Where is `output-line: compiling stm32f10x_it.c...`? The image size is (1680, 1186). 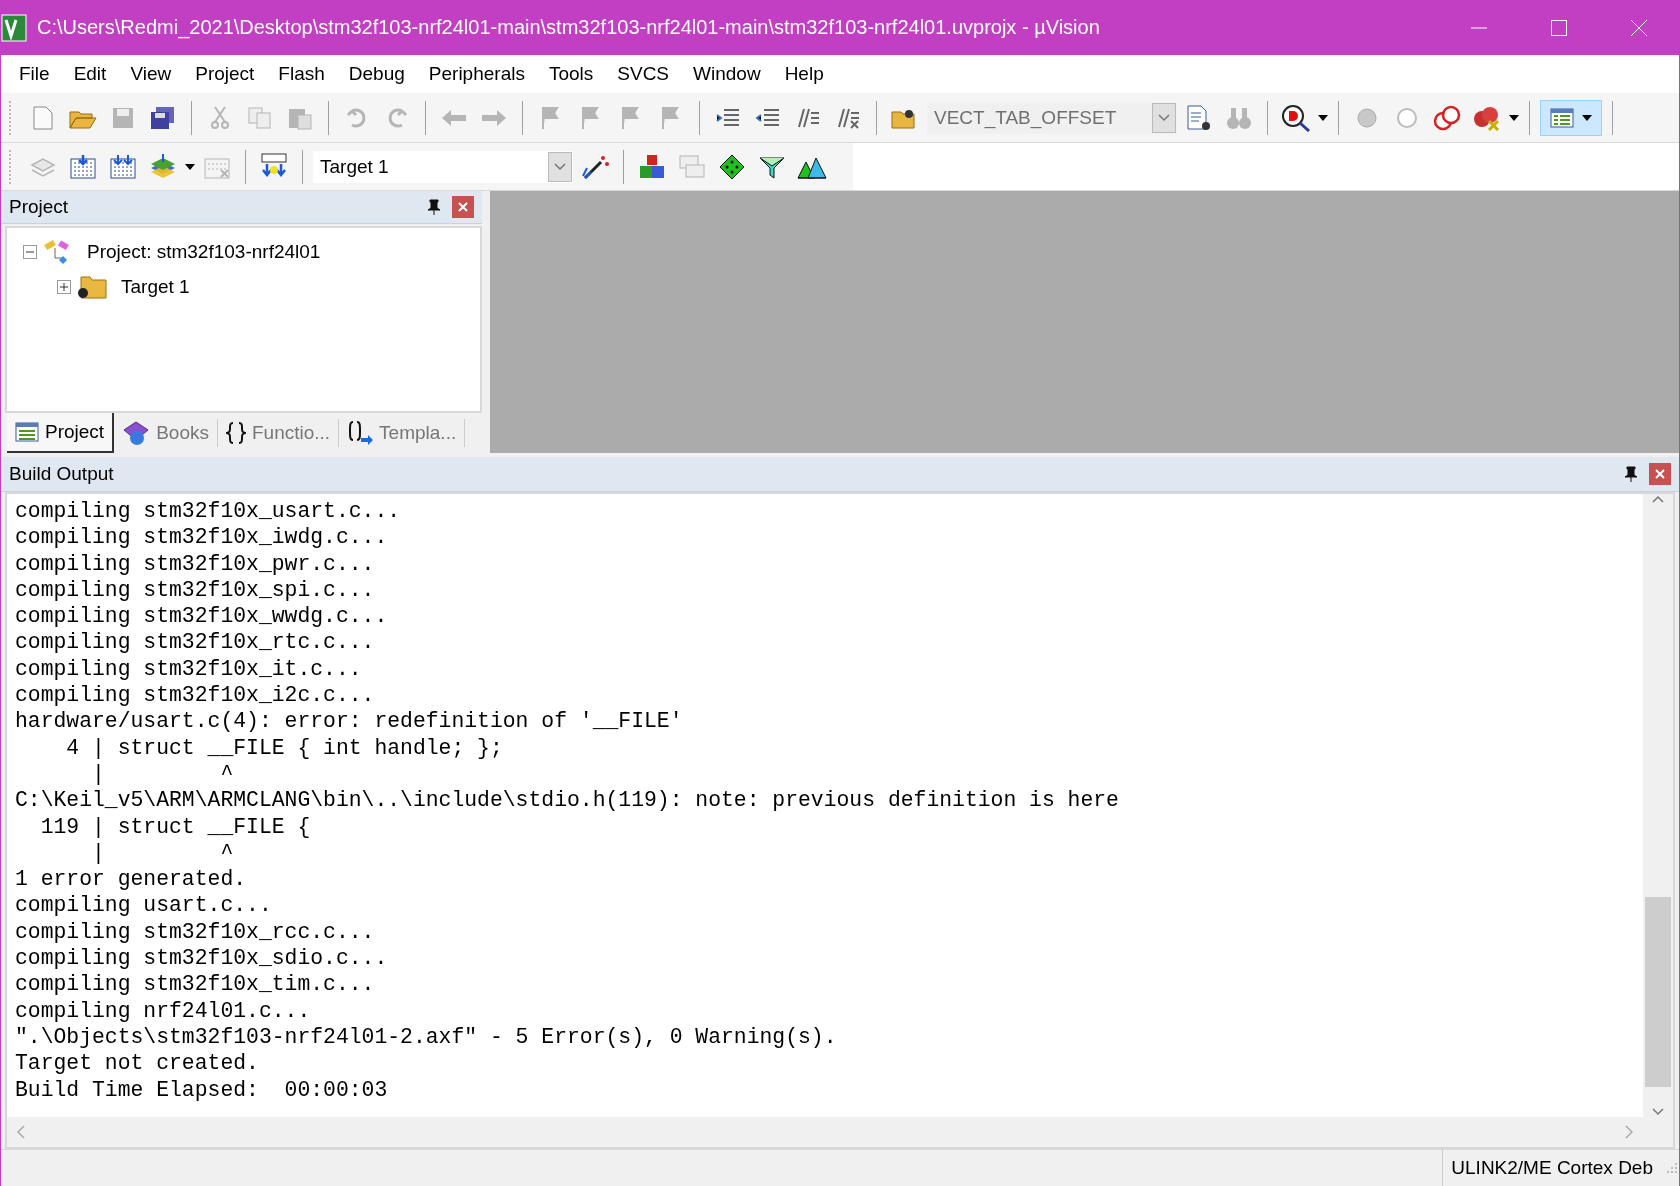
output-line: compiling stm32f10x_it.c... is located at coordinates (189, 669).